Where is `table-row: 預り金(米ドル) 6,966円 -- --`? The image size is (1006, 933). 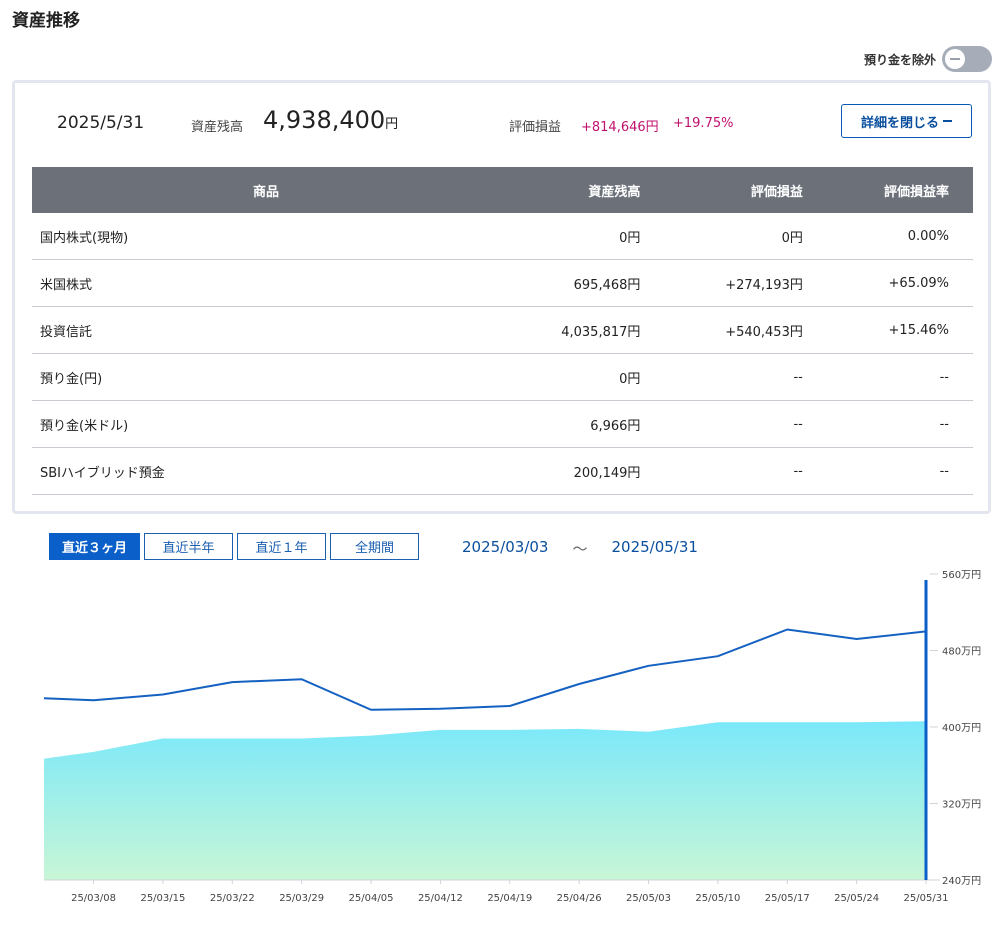
table-row: 預り金(米ドル) 6,966円 -- -- is located at coordinates (502, 424).